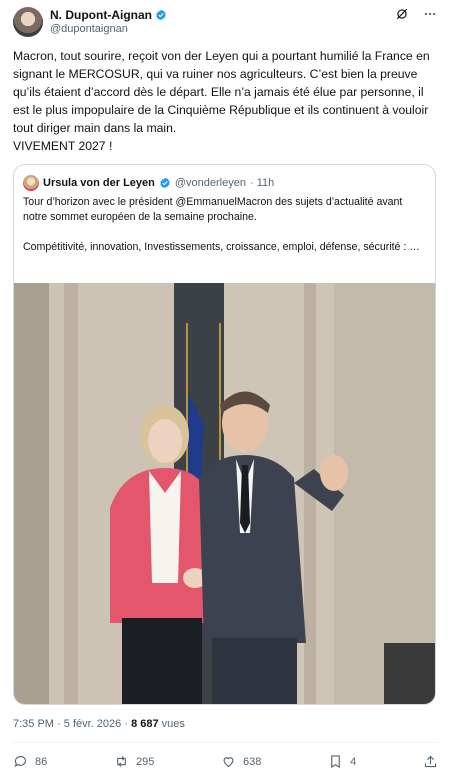 This screenshot has width=451, height=780. What do you see at coordinates (252, 761) in the screenshot?
I see `like-count: 638` at bounding box center [252, 761].